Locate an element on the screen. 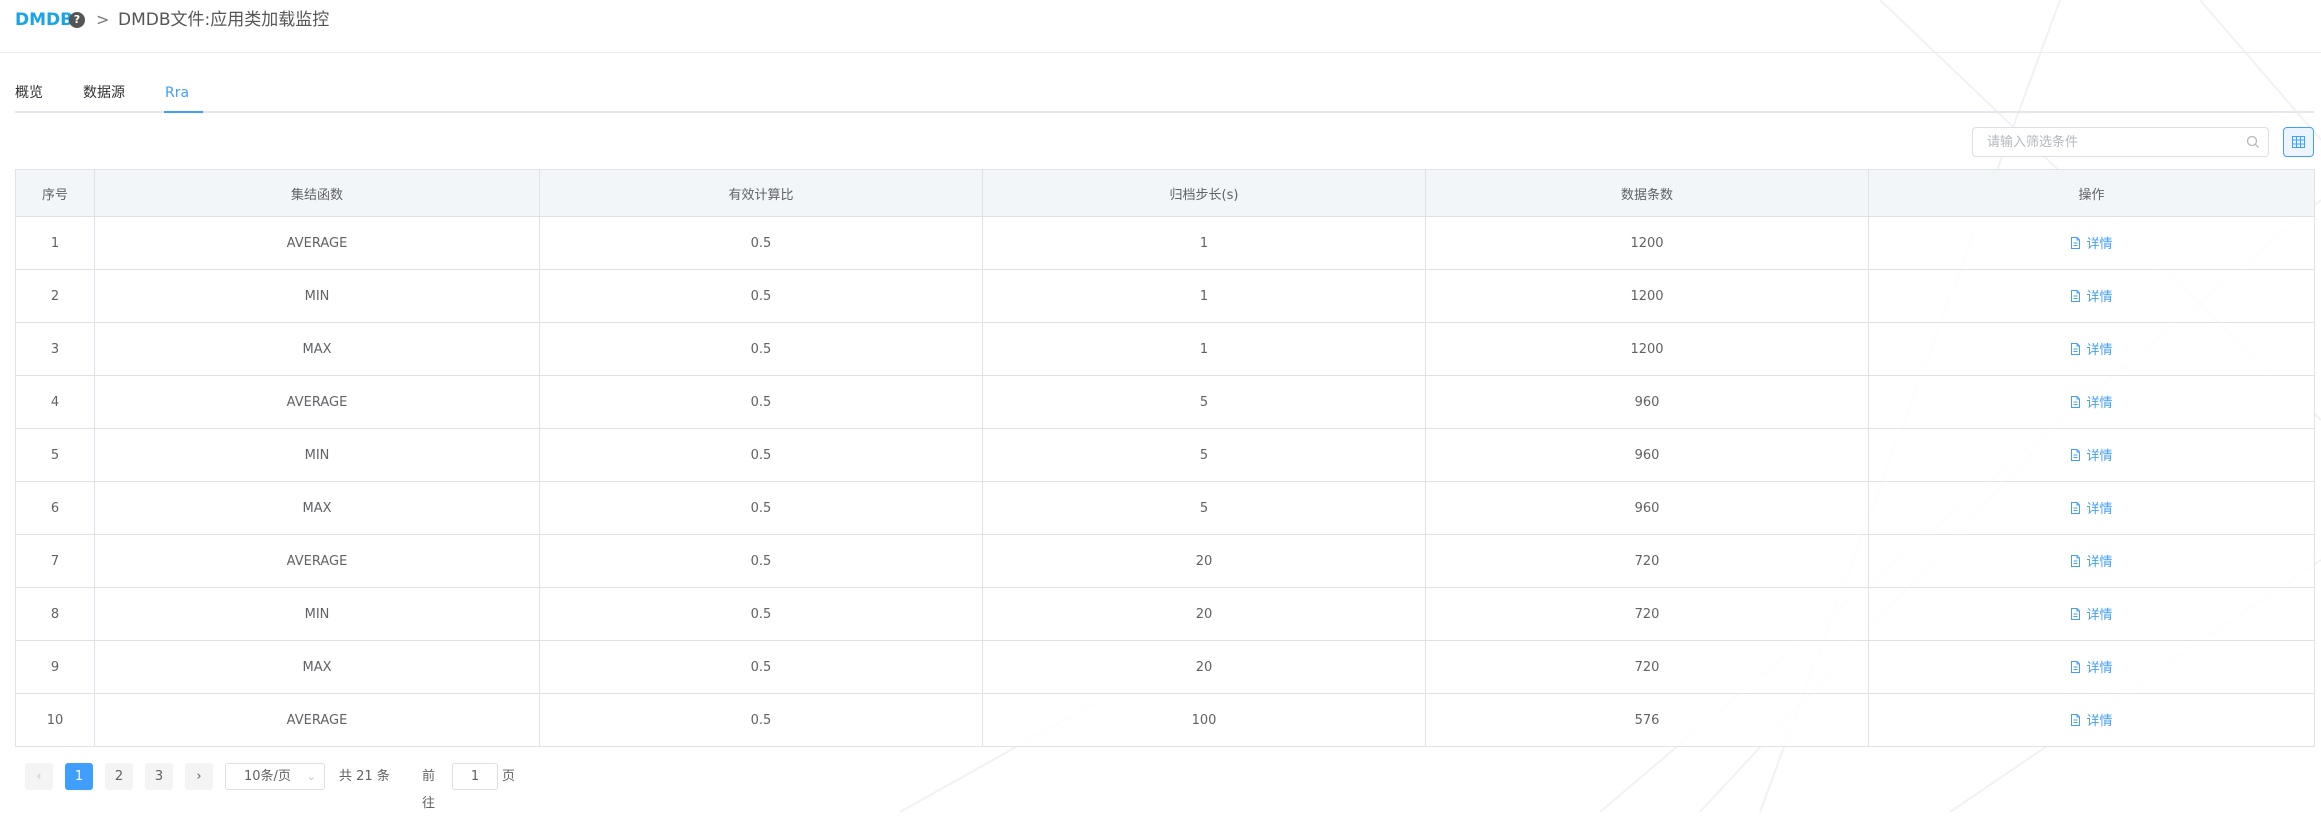 The width and height of the screenshot is (2321, 817). goto-label: 前往 is located at coordinates (429, 790).